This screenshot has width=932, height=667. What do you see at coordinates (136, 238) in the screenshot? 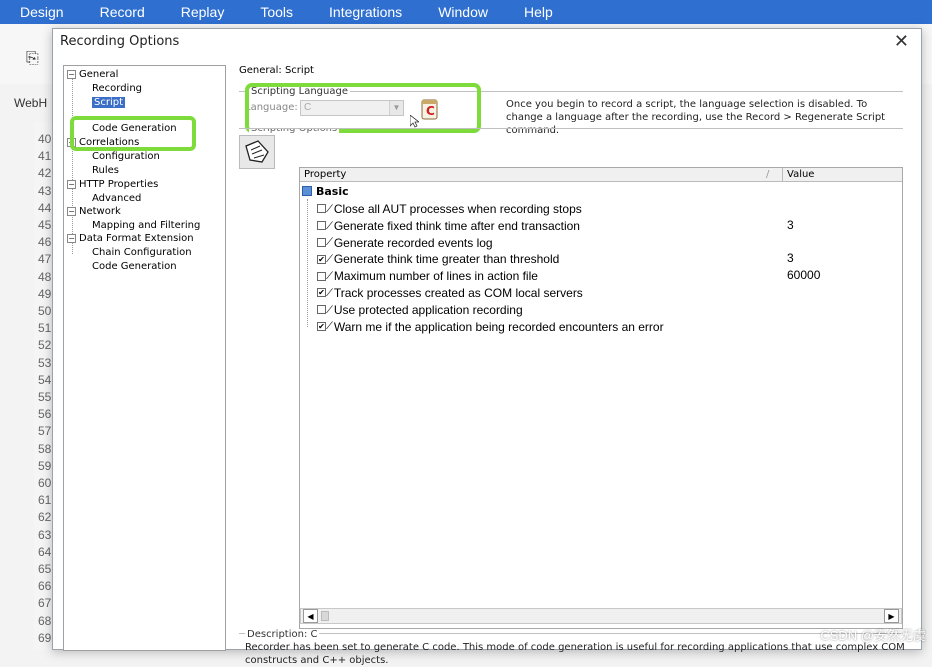
I see `tree-node-label: Data Format Extension` at bounding box center [136, 238].